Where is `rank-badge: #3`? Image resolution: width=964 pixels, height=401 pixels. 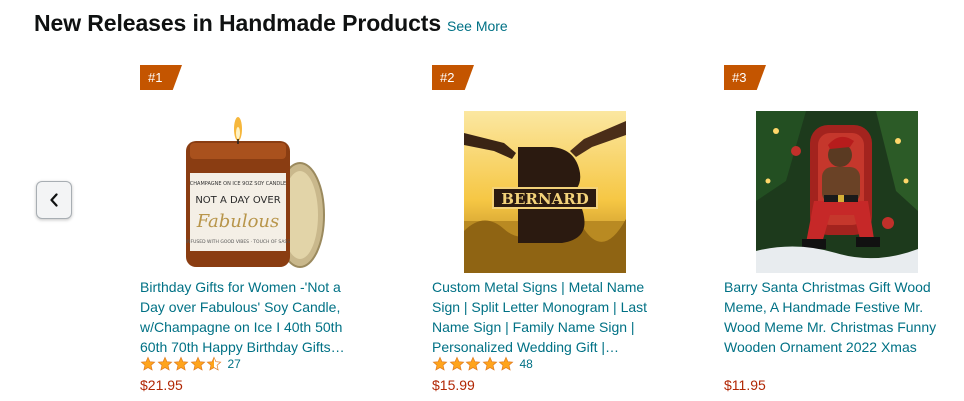 rank-badge: #3 is located at coordinates (745, 77).